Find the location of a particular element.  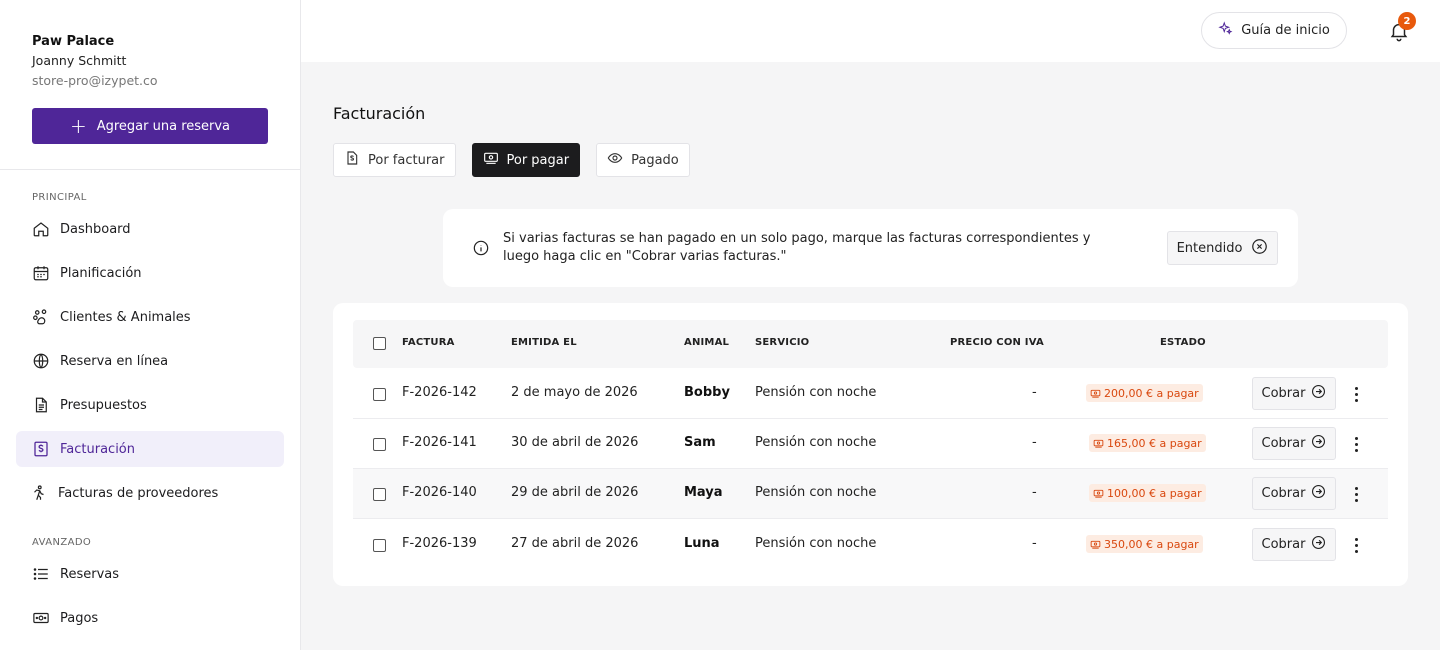

sidebar-item-label: Presupuestos is located at coordinates (103, 405).